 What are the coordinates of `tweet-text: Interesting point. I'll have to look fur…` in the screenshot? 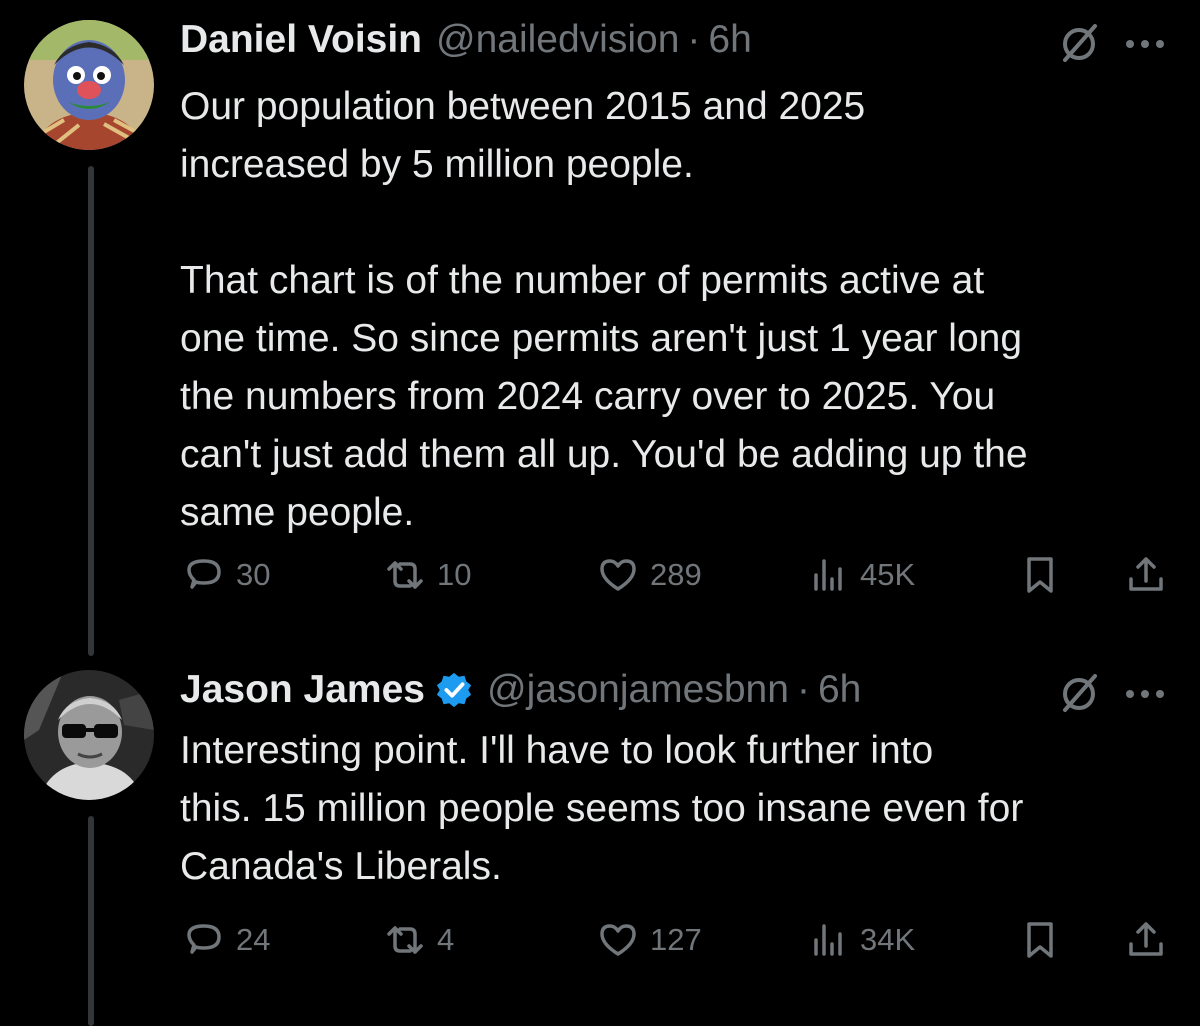 It's located at (602, 808).